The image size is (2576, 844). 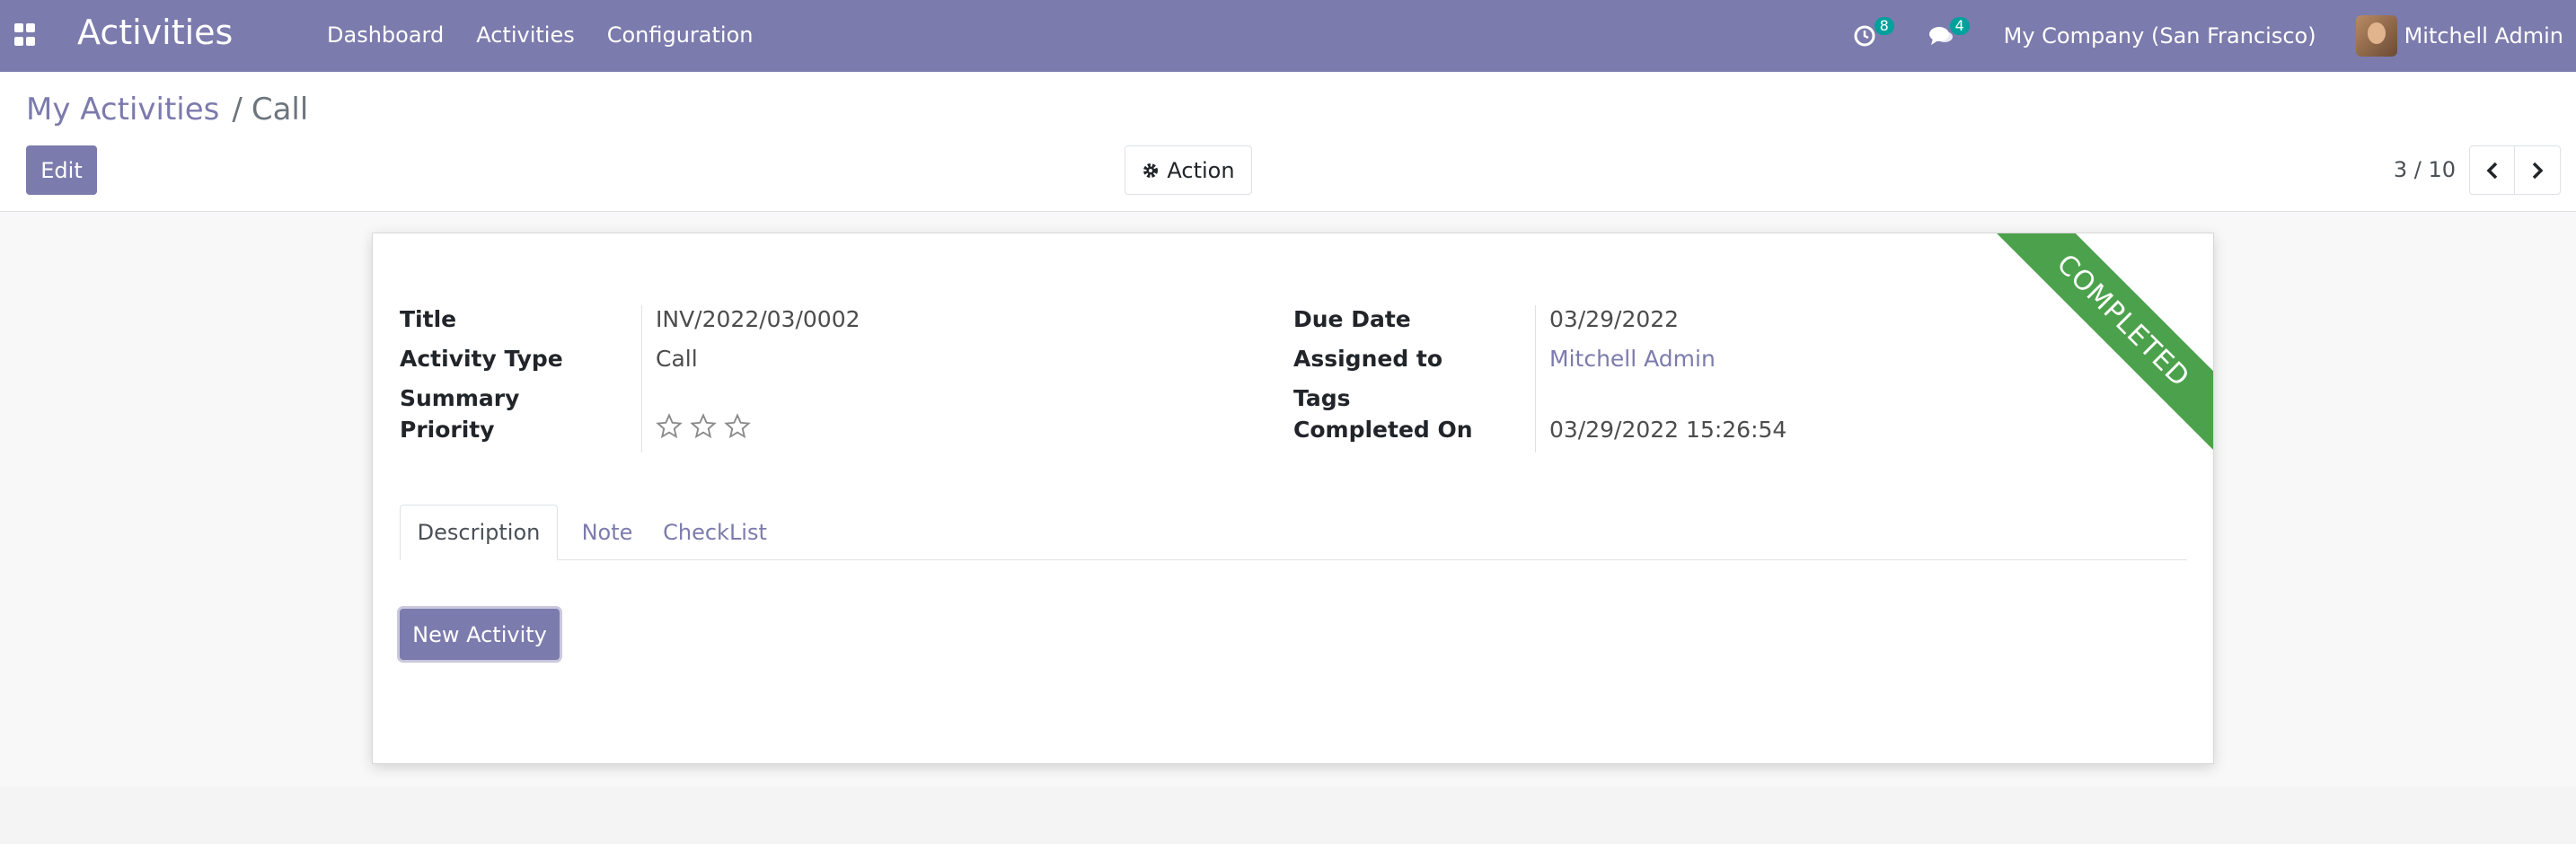 What do you see at coordinates (25, 35) in the screenshot?
I see `apps-menu-icon` at bounding box center [25, 35].